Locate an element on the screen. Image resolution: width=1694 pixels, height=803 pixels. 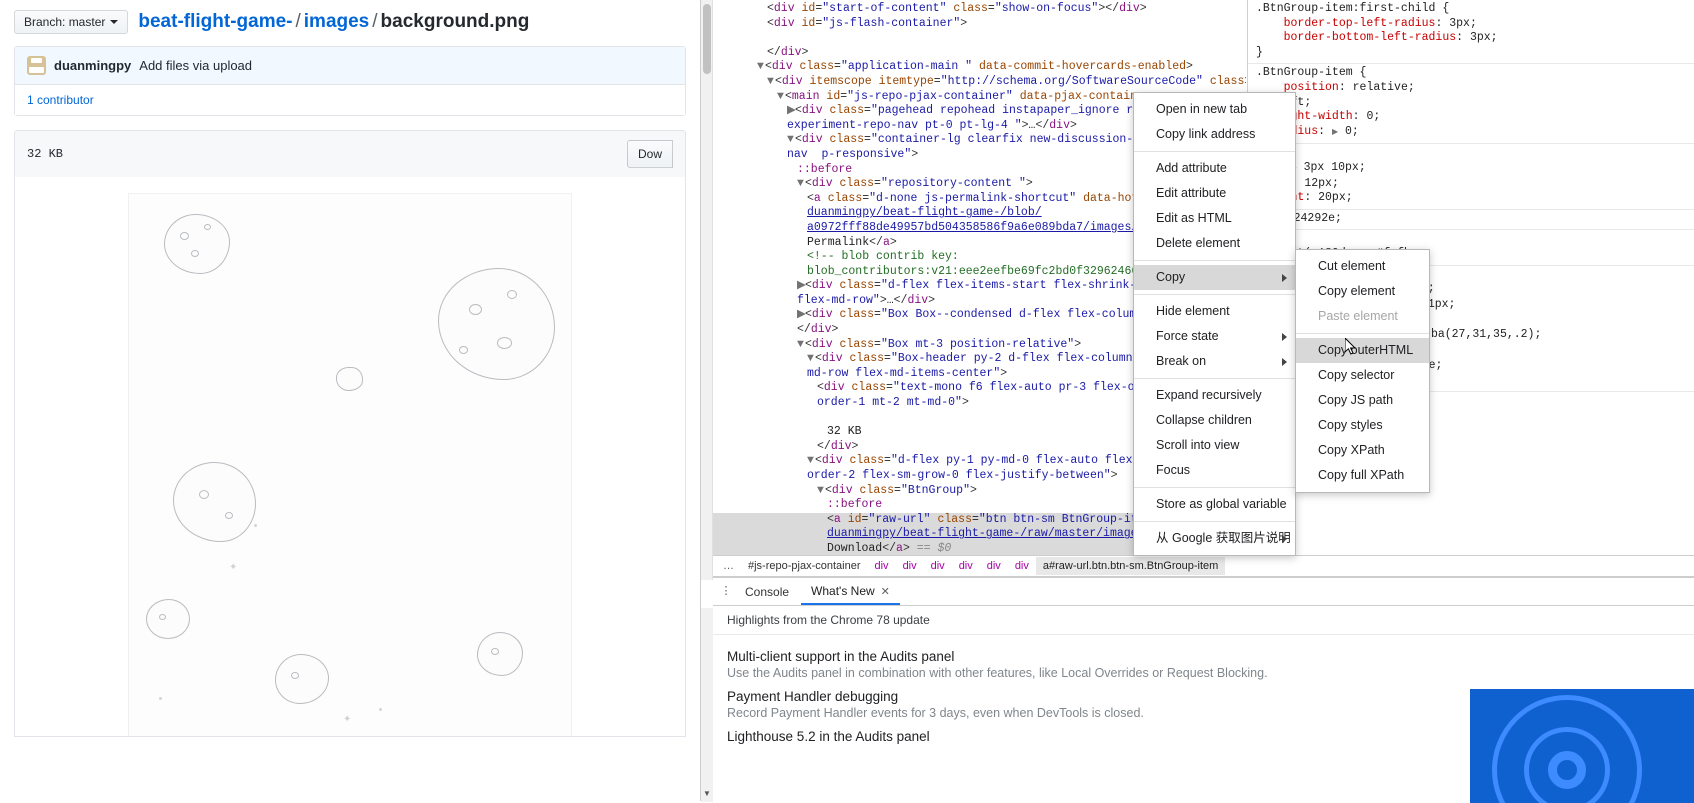
branch-selector-label: Branch: master is located at coordinates (65, 22).